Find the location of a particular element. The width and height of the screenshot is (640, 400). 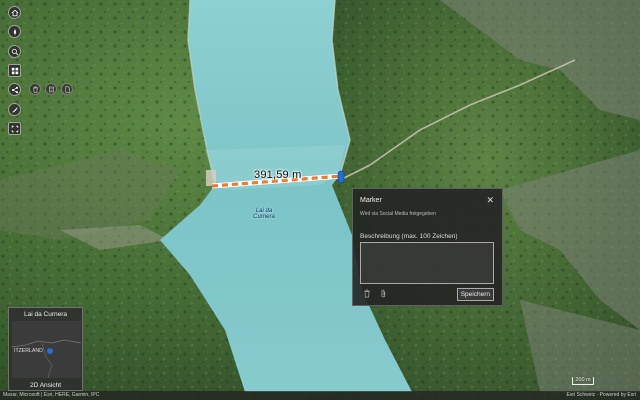

compass-button is located at coordinates (14, 31).